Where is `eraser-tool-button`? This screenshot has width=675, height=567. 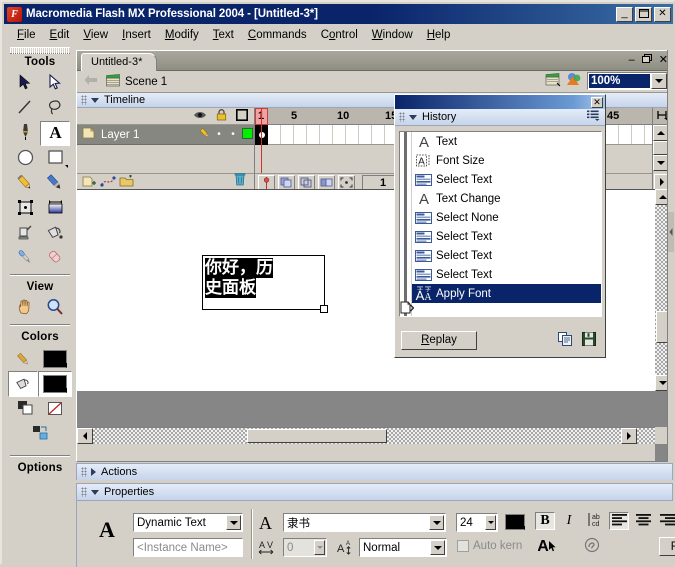
eraser-tool-button is located at coordinates (55, 258).